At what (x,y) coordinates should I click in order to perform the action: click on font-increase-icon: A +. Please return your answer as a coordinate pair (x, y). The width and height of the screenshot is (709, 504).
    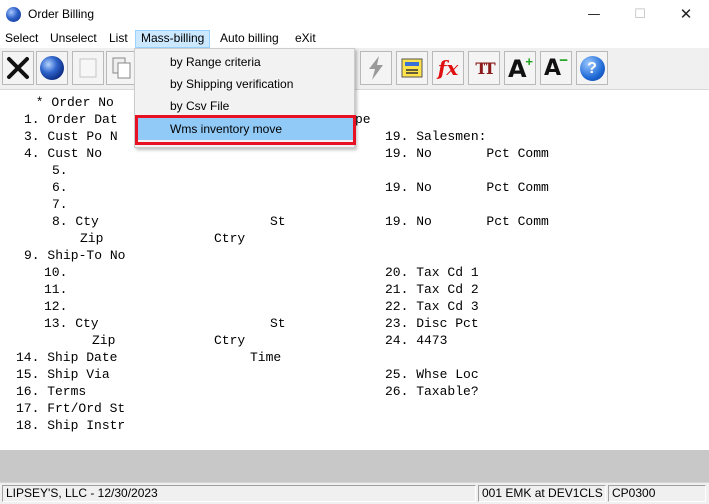
    Looking at the image, I should click on (520, 68).